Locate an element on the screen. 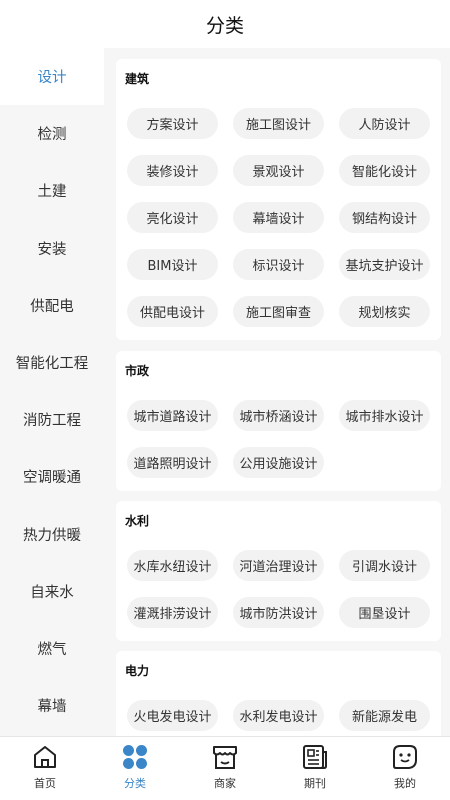 Image resolution: width=450 pixels, height=800 pixels. category-chip: 幕墙设计 is located at coordinates (278, 217).